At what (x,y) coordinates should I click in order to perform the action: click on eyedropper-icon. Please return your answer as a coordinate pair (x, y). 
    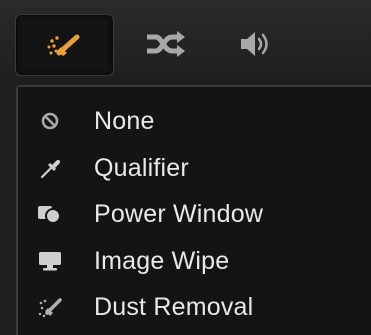
    Looking at the image, I should click on (50, 168).